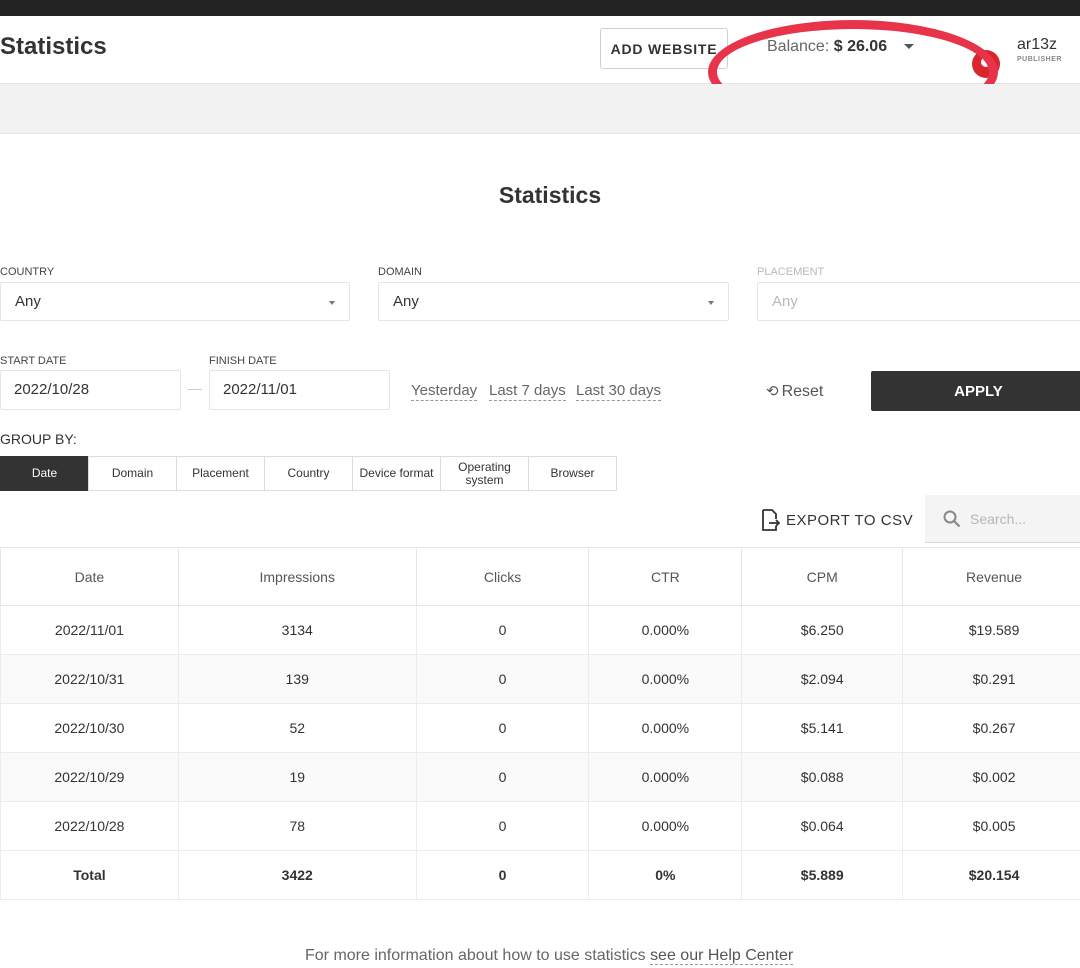  I want to click on domain-select: Any, so click(553, 301).